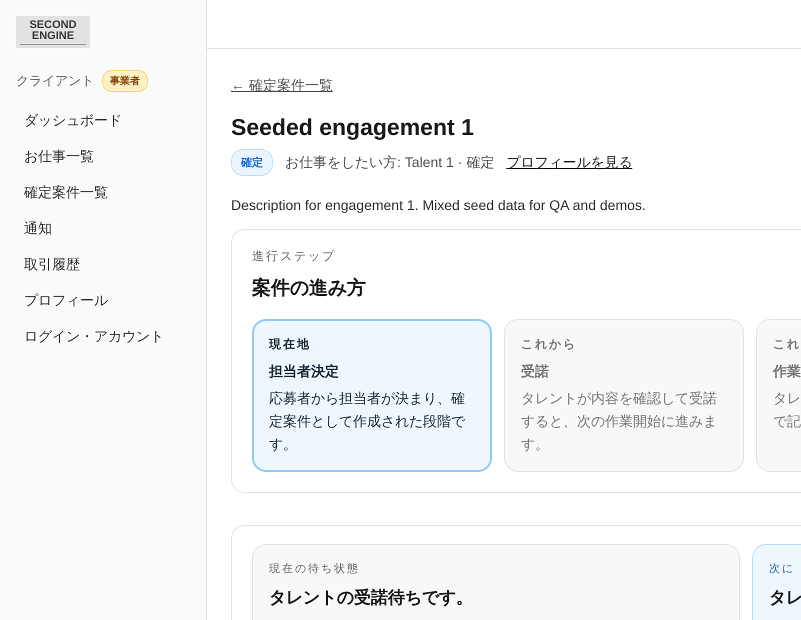 The image size is (801, 620). Describe the element at coordinates (103, 120) in the screenshot. I see `nav-item: ダッシュボード` at that location.